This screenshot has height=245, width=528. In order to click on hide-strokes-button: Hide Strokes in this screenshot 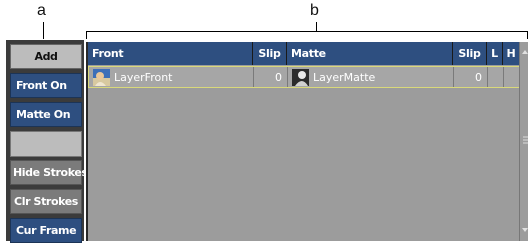, I will do `click(49, 172)`.